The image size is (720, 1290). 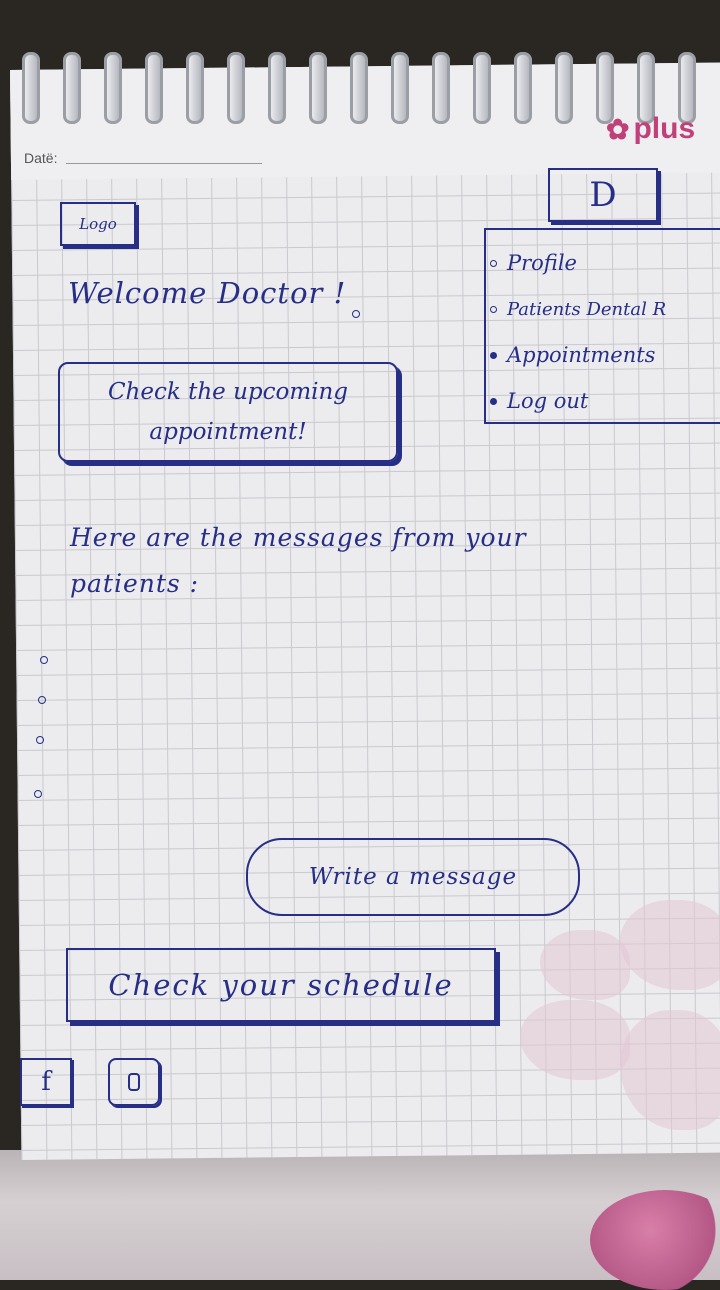 I want to click on instagram-icon, so click(x=134, y=1082).